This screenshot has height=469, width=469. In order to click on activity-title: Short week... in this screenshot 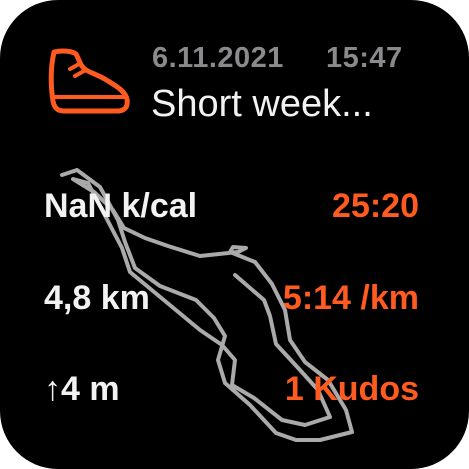, I will do `click(262, 104)`.